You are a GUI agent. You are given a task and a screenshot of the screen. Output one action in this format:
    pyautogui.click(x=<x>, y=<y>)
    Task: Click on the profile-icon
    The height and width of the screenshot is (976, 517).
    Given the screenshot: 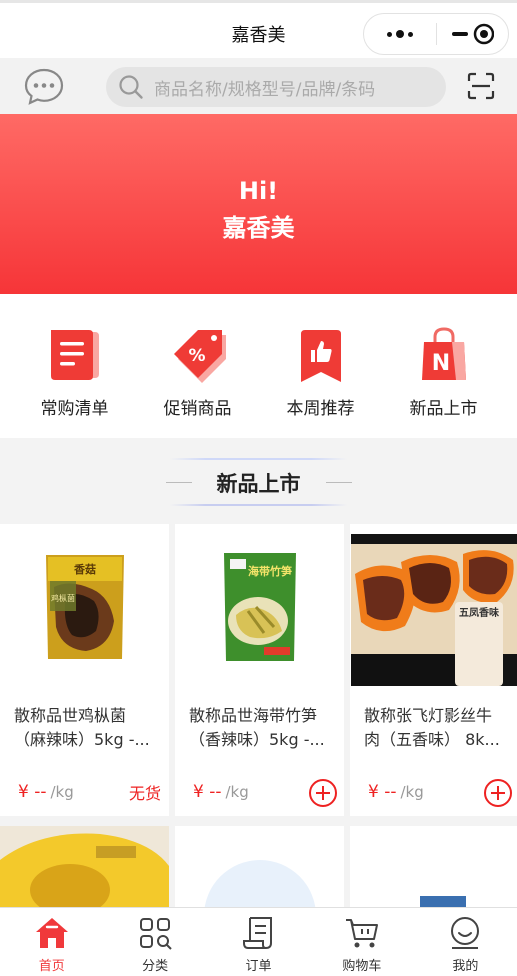 What is the action you would take?
    pyautogui.click(x=465, y=933)
    